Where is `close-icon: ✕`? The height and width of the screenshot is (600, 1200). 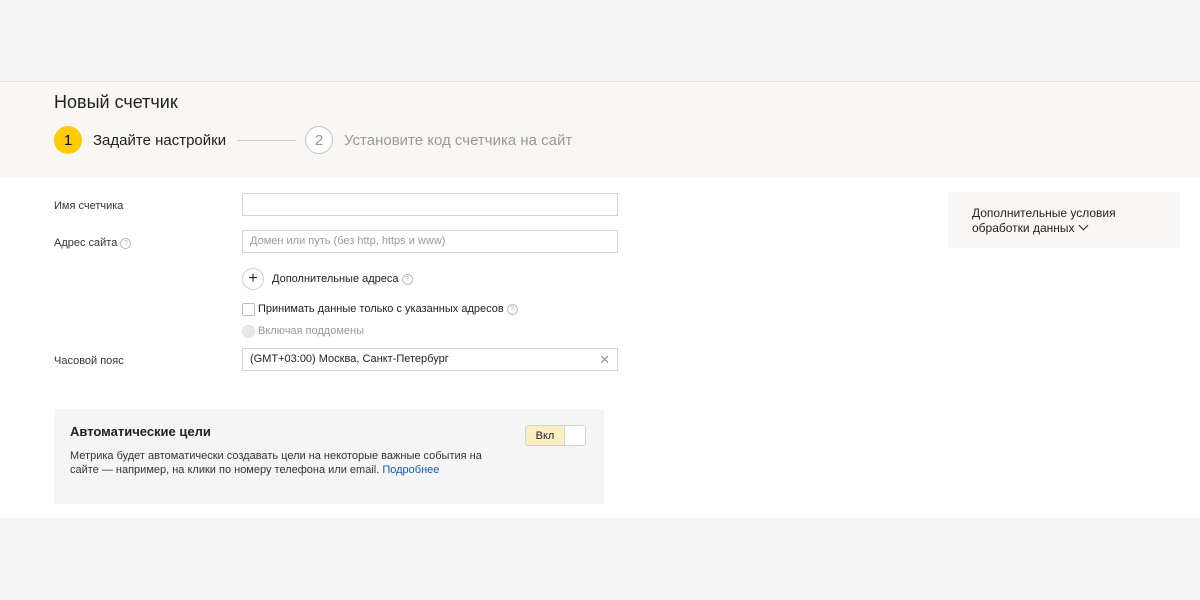 close-icon: ✕ is located at coordinates (604, 359).